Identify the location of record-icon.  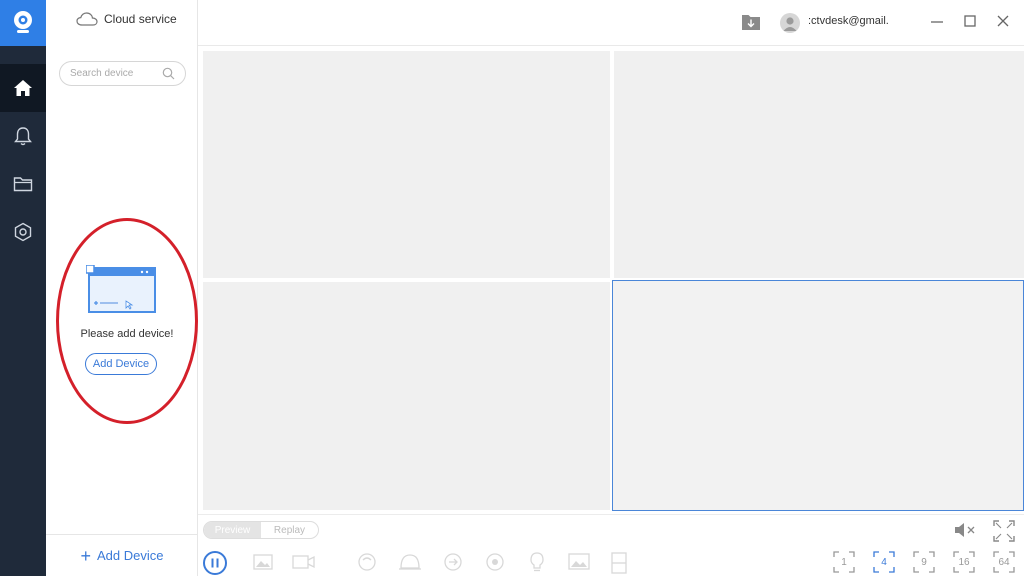
(304, 562).